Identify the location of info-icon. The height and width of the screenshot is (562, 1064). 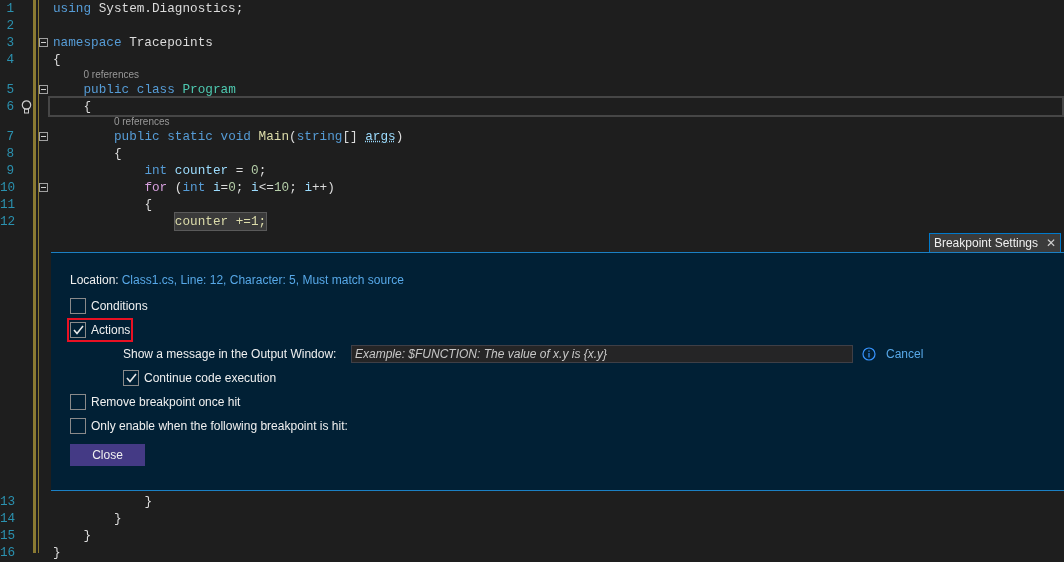
(869, 354).